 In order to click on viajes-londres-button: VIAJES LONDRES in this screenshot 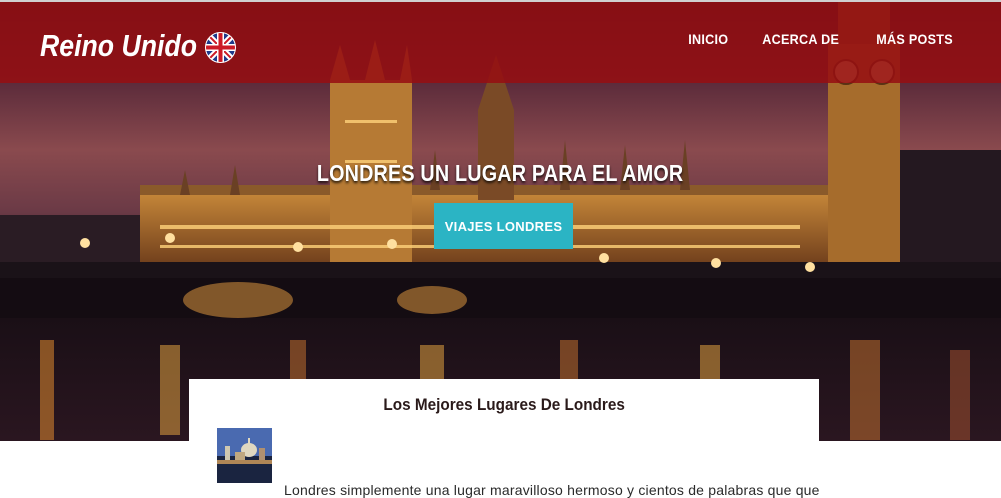, I will do `click(503, 226)`.